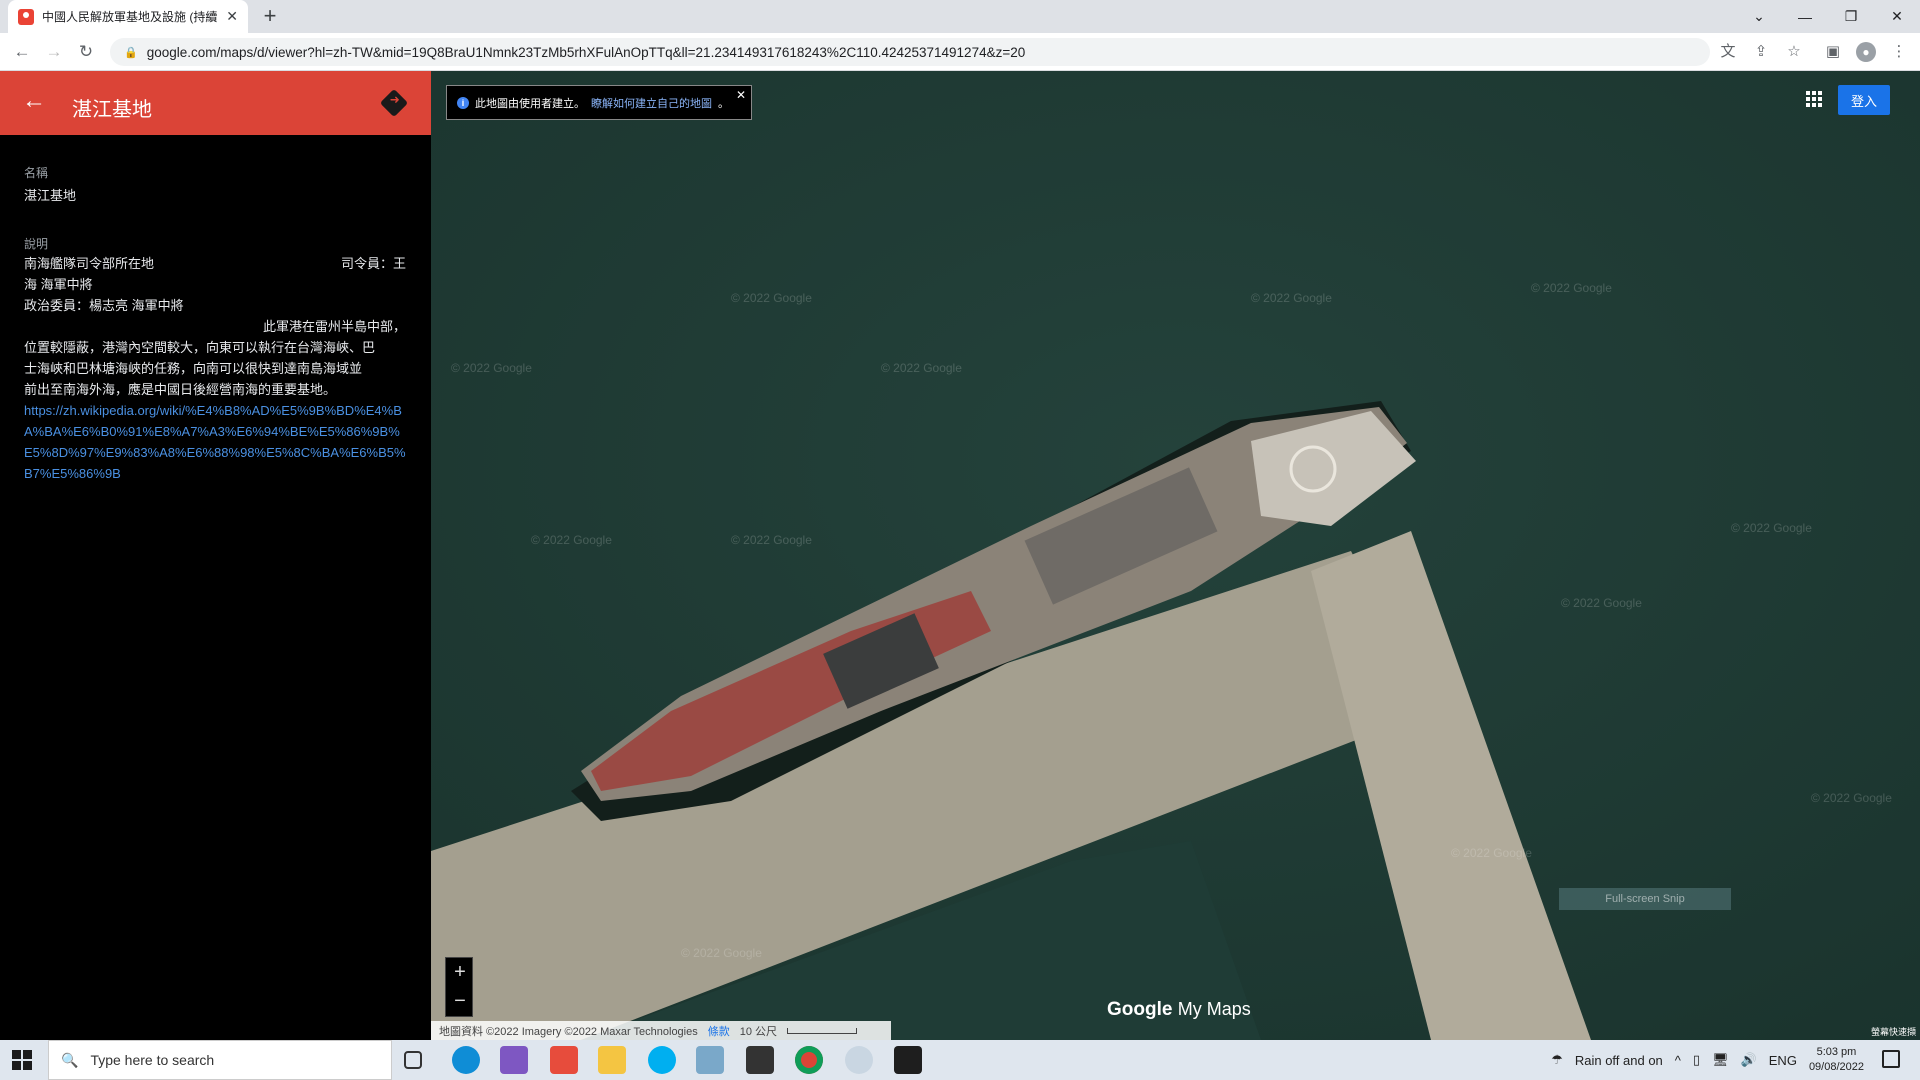 This screenshot has height=1080, width=1920. I want to click on restore-button: ❐, so click(1851, 16).